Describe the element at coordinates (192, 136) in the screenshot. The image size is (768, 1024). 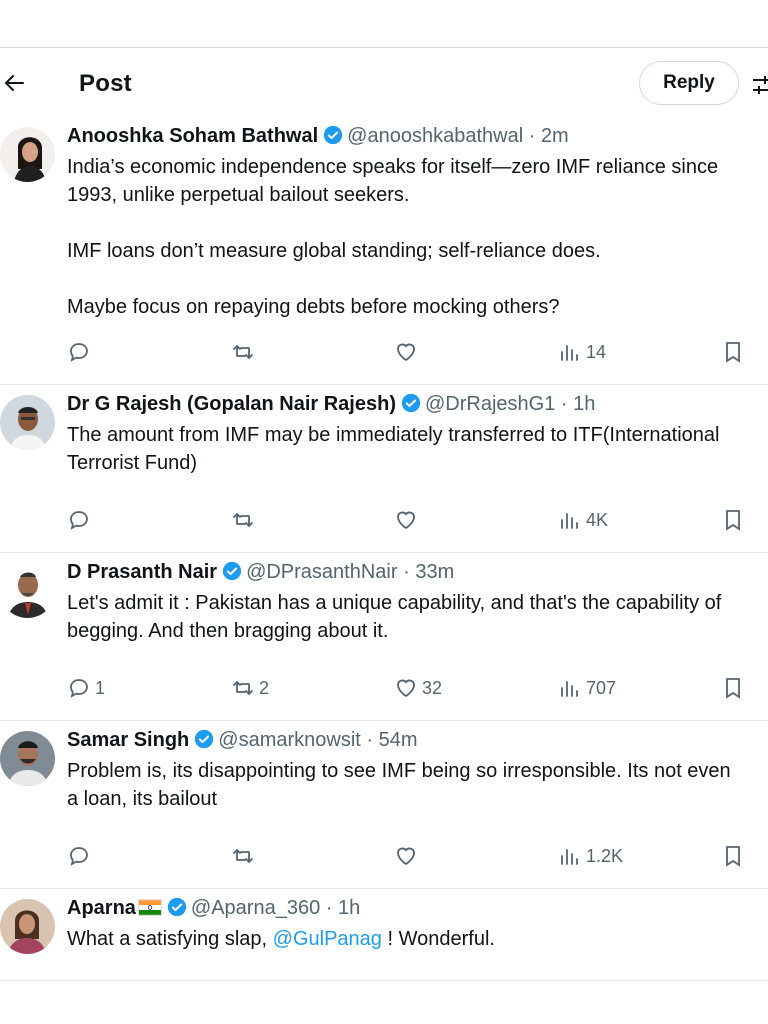
I see `author-name: Anooshka Soham Bathwal` at that location.